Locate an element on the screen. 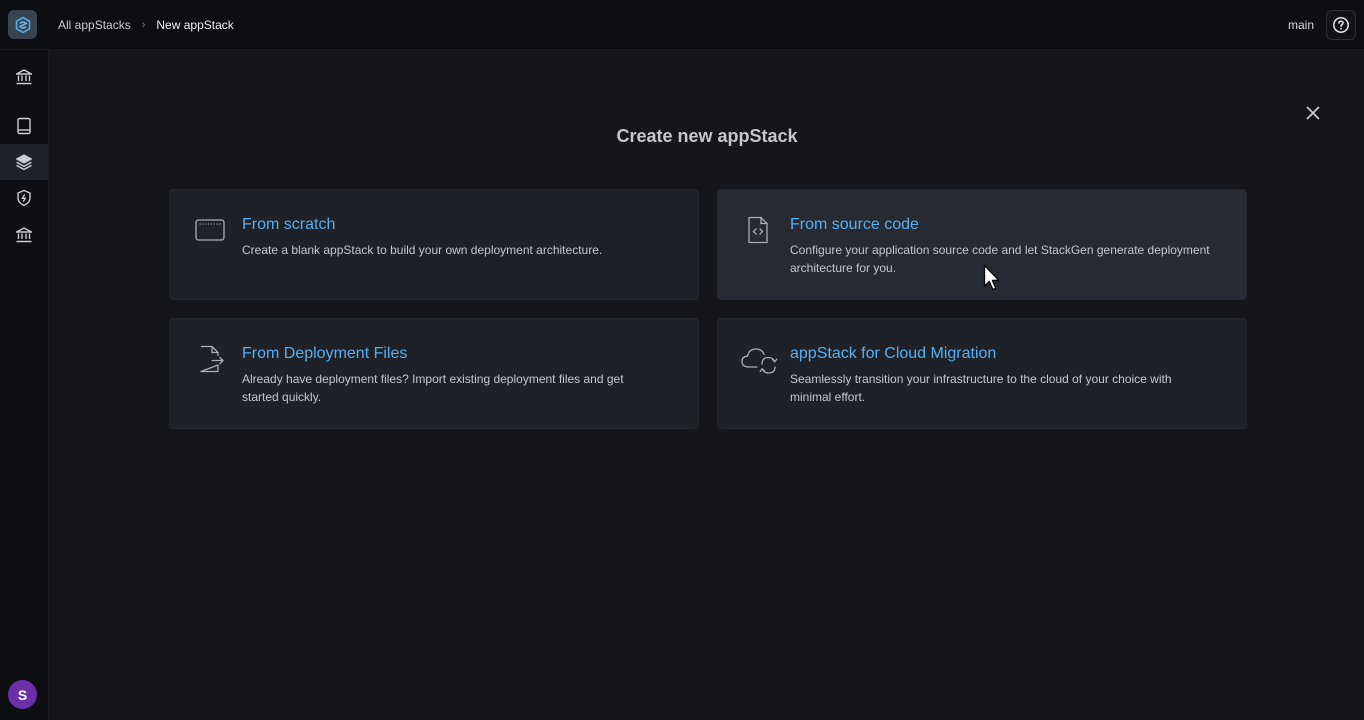  sidebar-item-institution is located at coordinates (24, 235).